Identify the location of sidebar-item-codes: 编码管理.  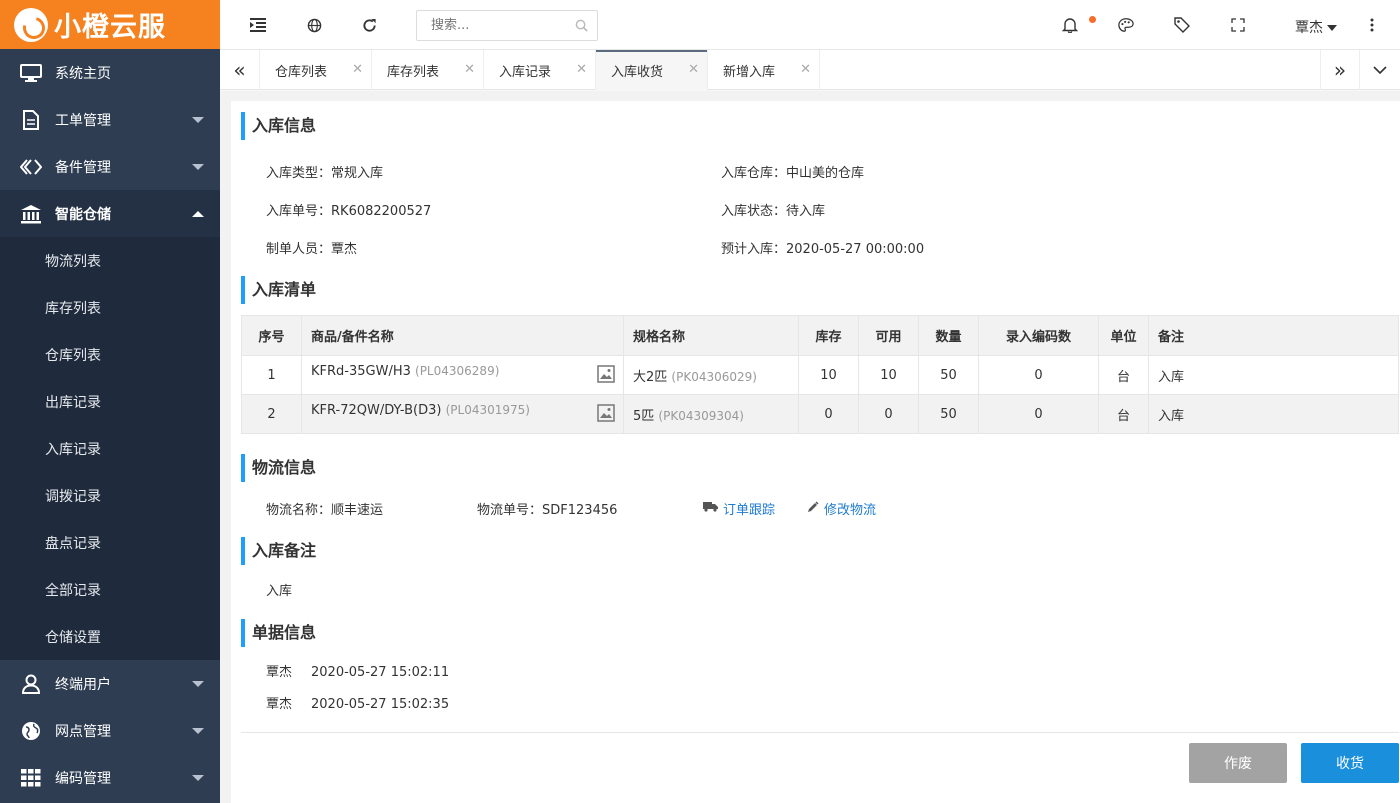
(110, 777).